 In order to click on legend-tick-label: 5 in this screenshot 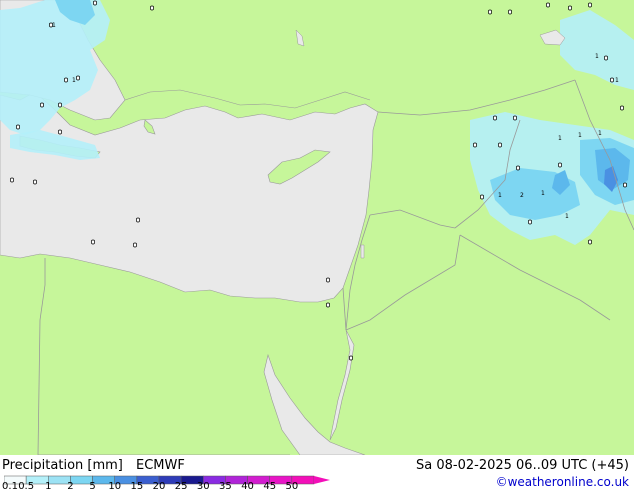, I will do `click(92, 486)`.